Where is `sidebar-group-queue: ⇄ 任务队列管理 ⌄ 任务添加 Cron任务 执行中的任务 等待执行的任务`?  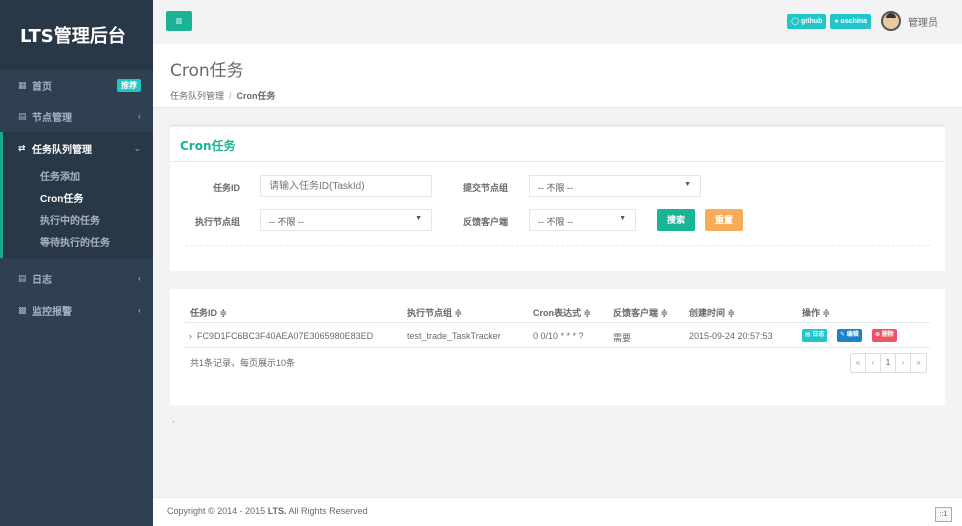
sidebar-group-queue: ⇄ 任务队列管理 ⌄ 任务添加 Cron任务 执行中的任务 等待执行的任务 is located at coordinates (76, 195).